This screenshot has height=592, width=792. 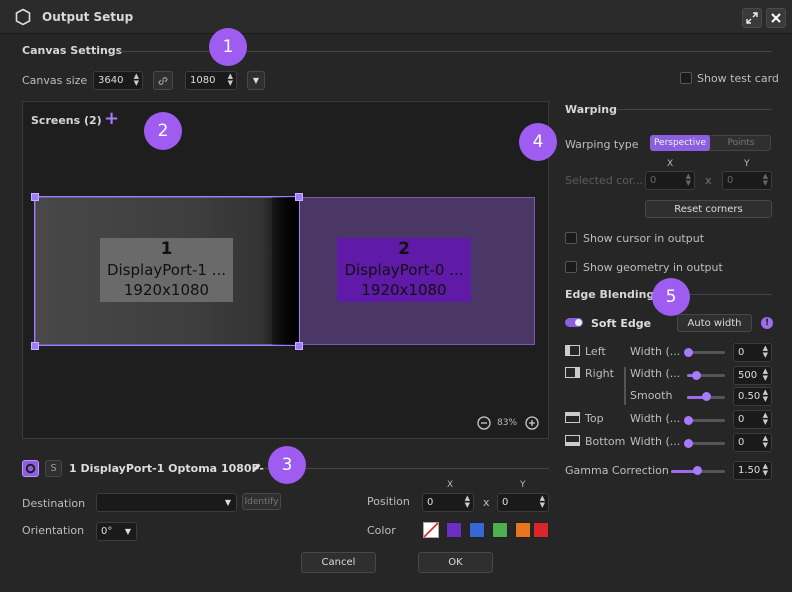 I want to click on left-edge-icon, so click(x=572, y=350).